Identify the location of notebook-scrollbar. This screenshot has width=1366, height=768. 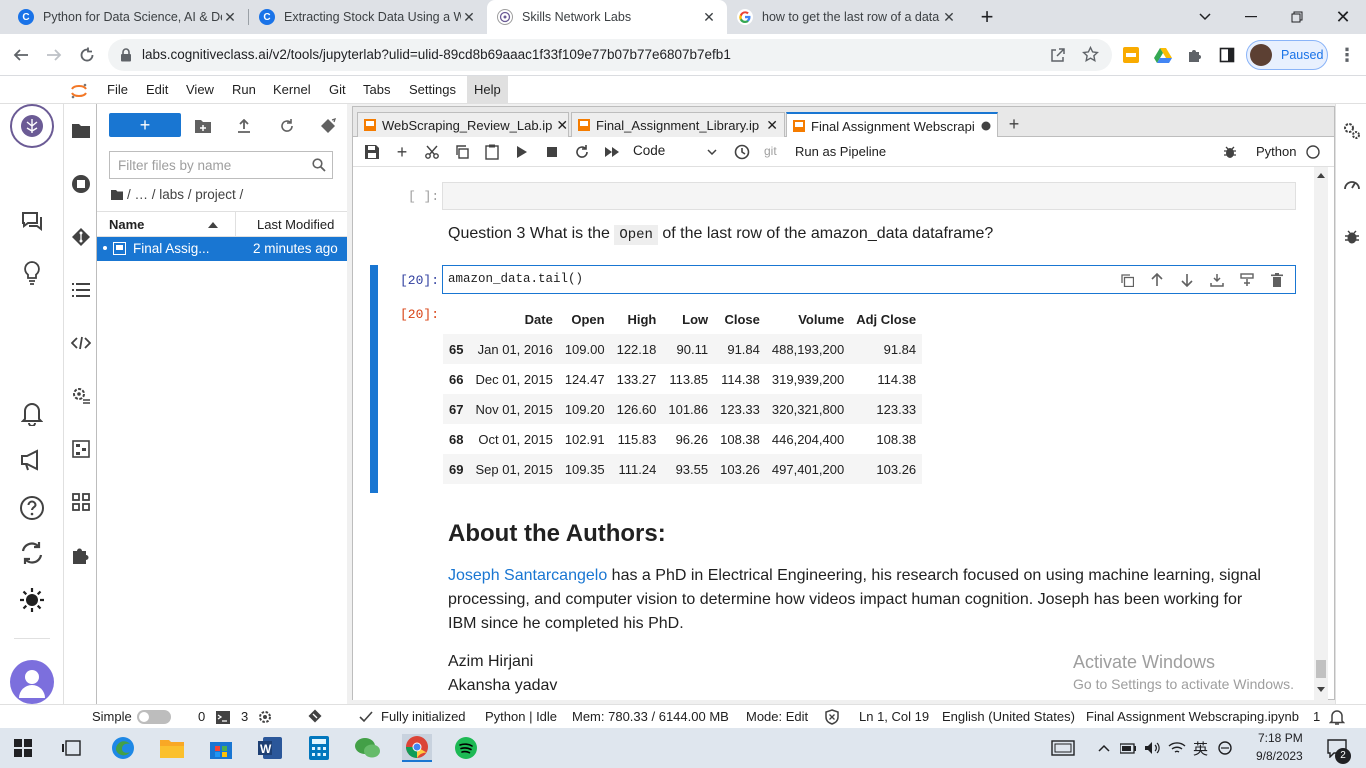
(1321, 433).